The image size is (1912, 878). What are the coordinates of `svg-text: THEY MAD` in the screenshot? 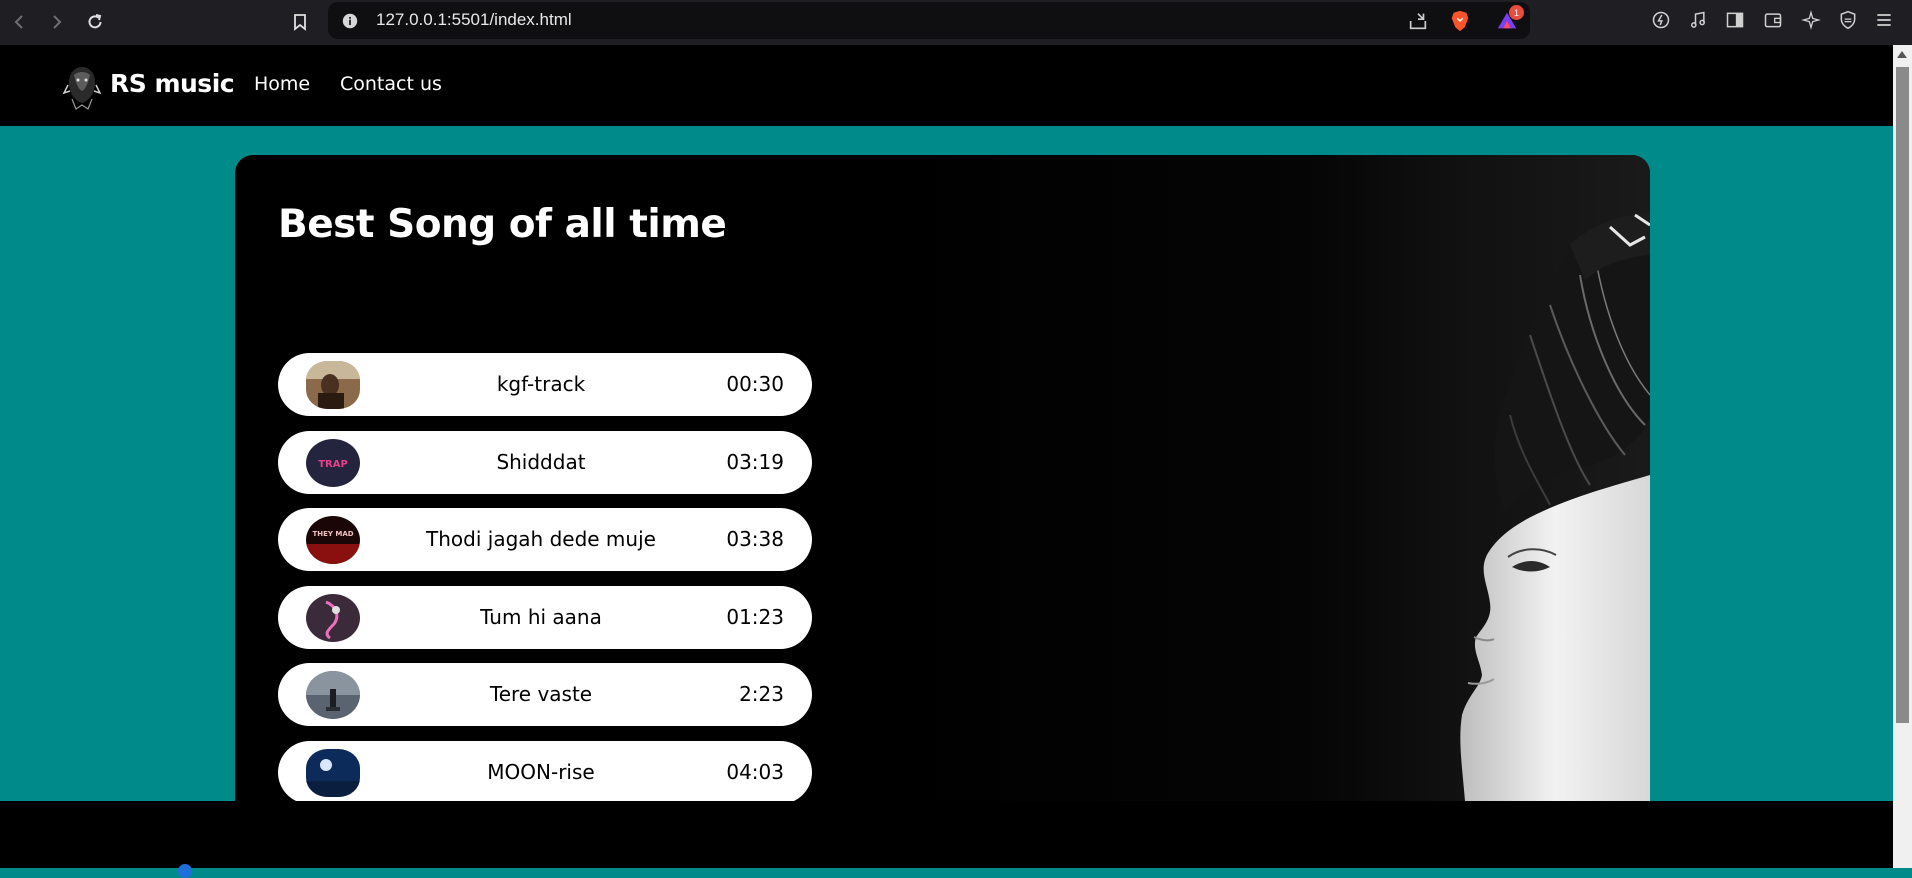 It's located at (332, 534).